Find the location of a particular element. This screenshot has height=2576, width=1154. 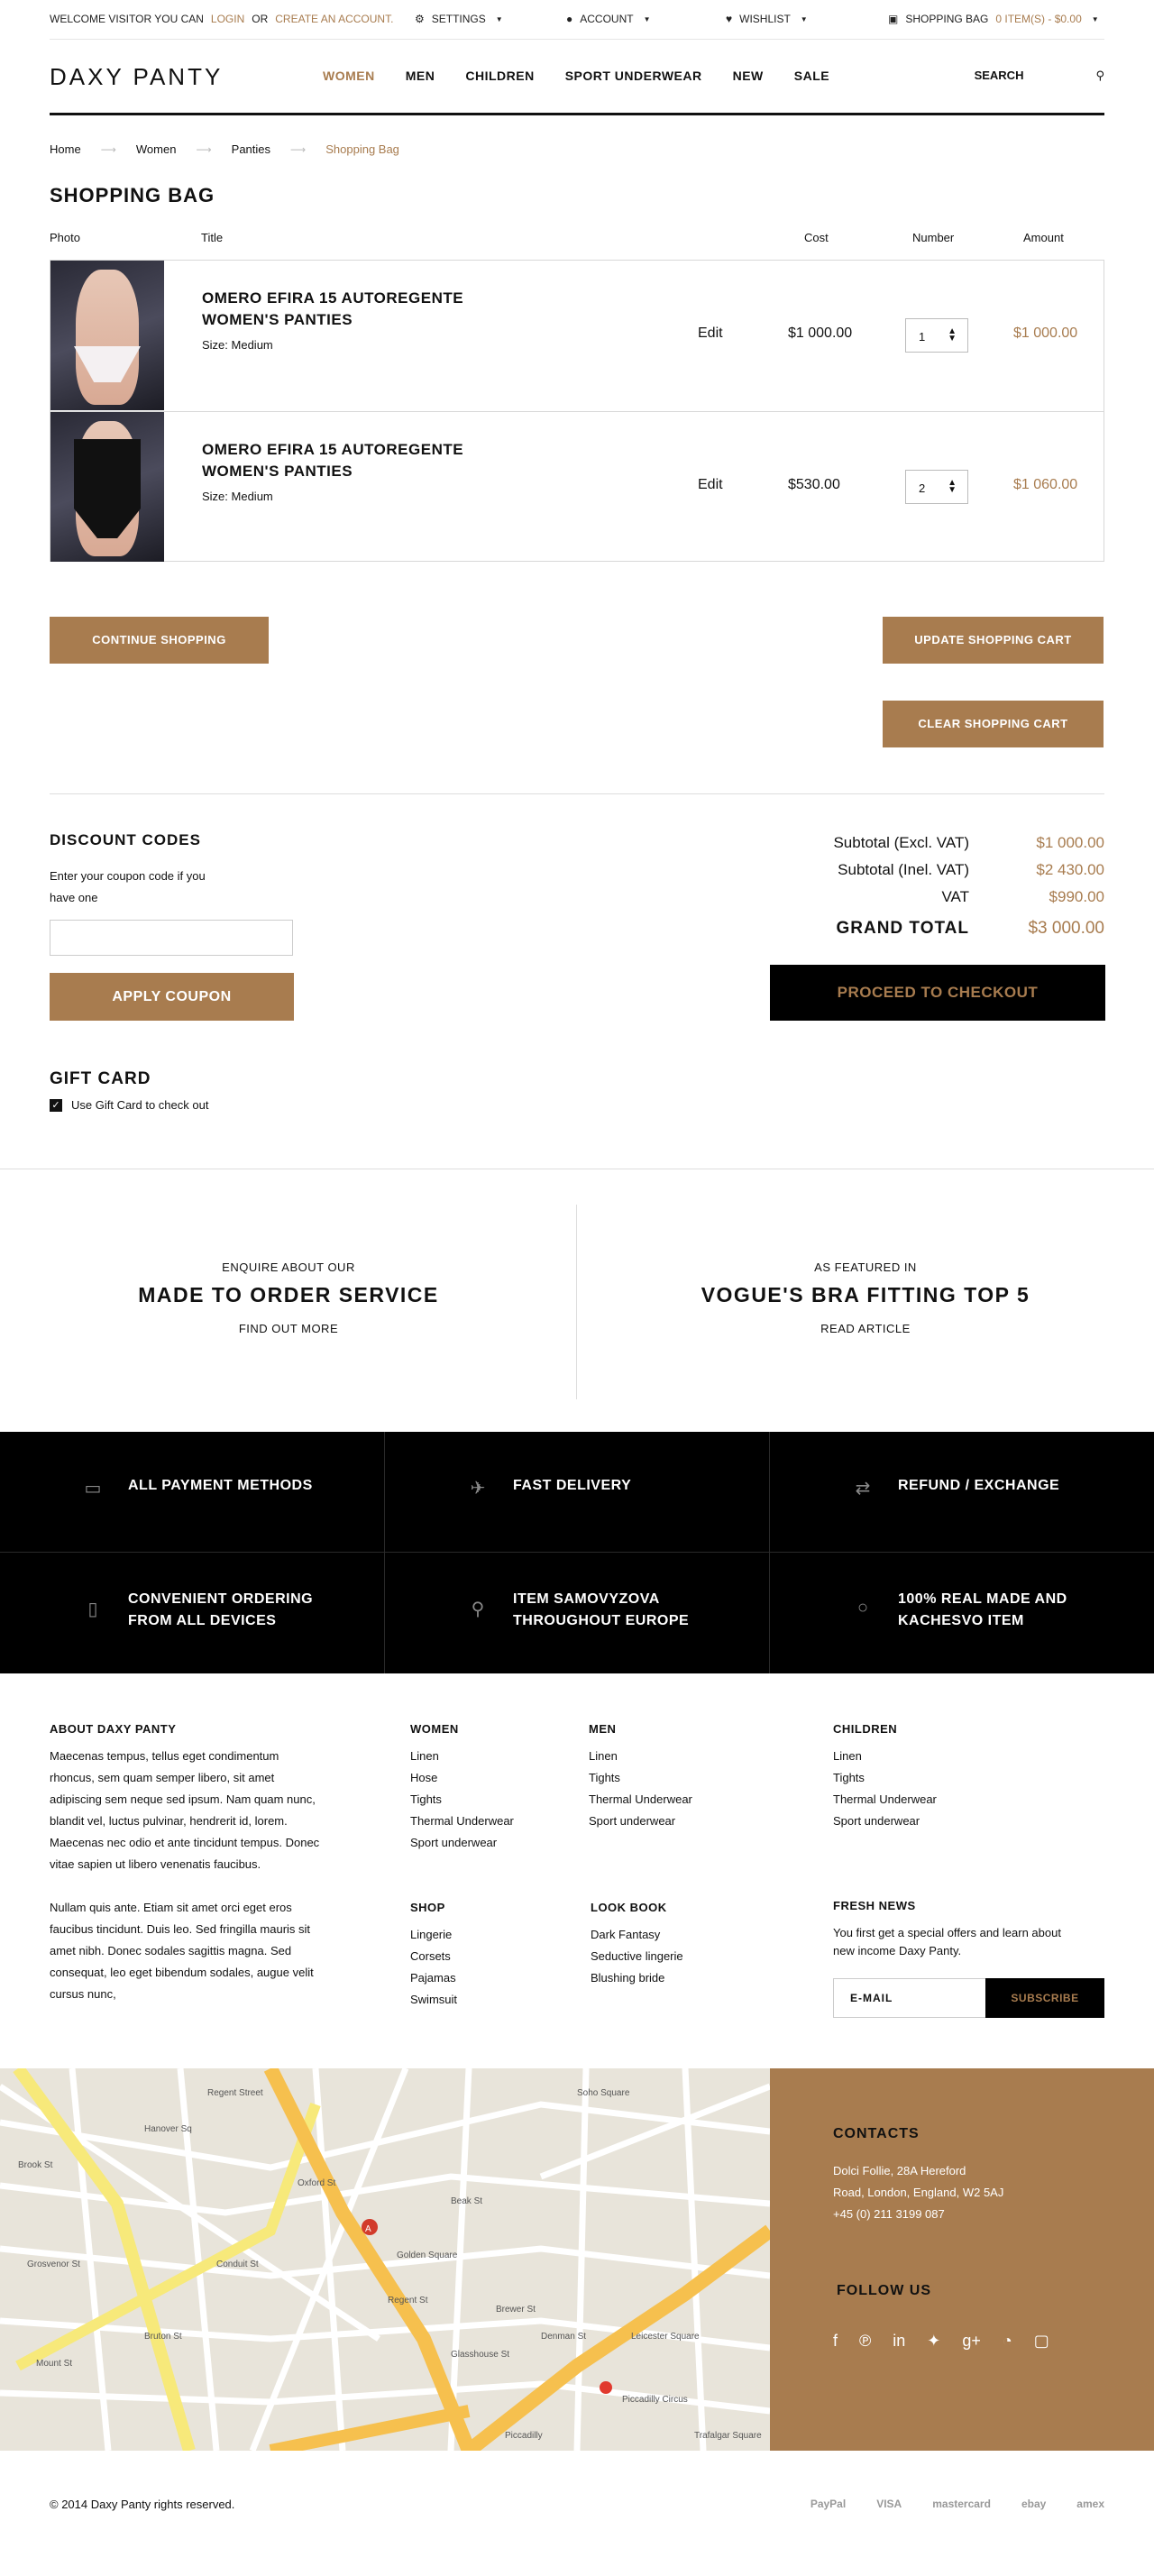

vat-label: VAT is located at coordinates (955, 896).